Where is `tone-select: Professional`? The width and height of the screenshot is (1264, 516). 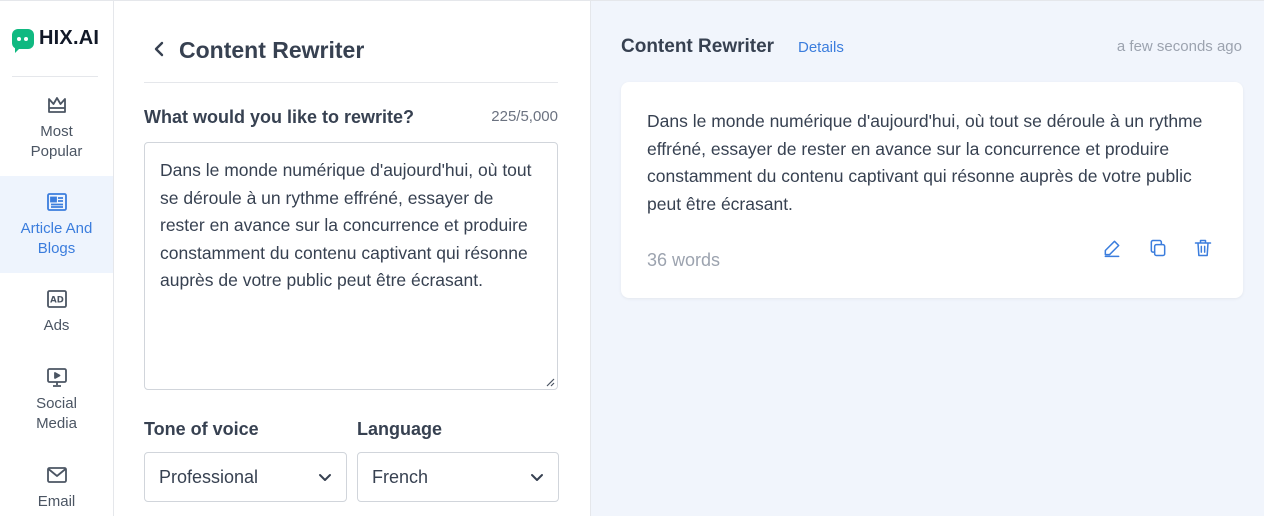
tone-select: Professional is located at coordinates (245, 477).